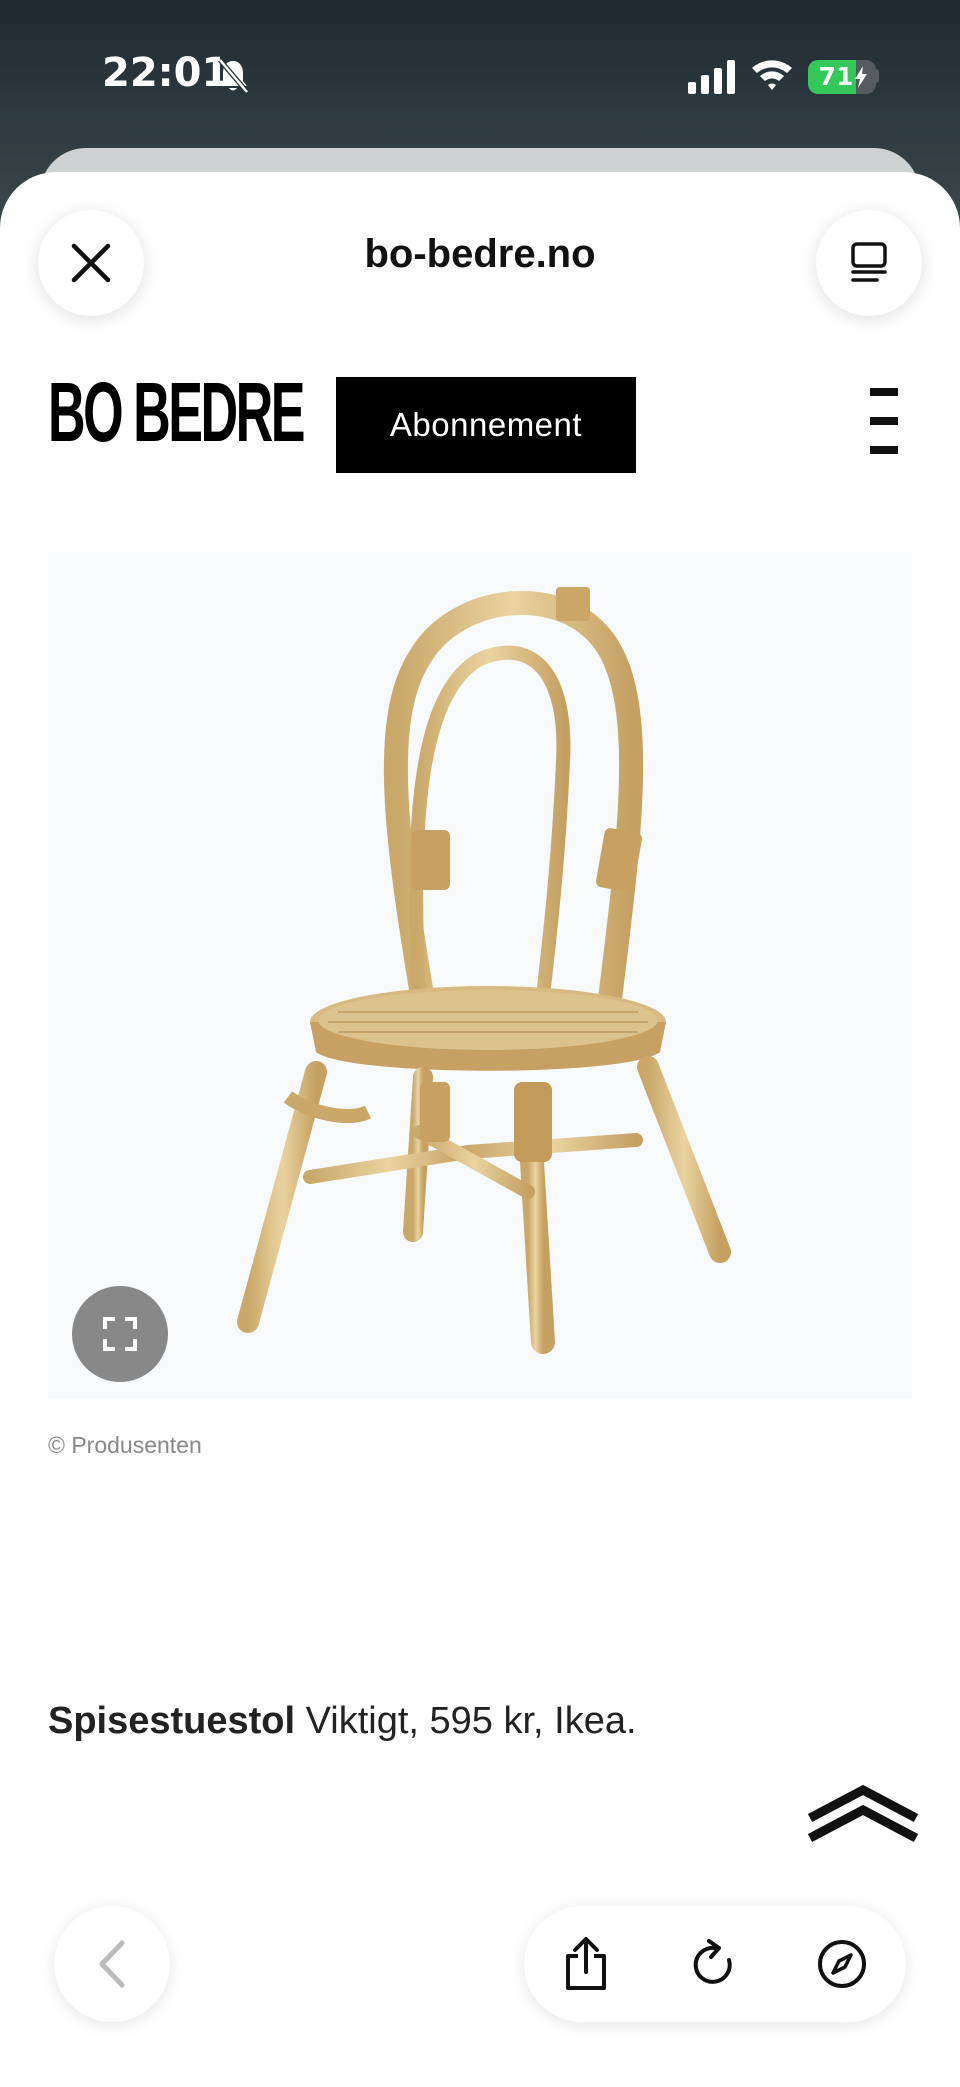 This screenshot has height=2087, width=960. What do you see at coordinates (863, 1812) in the screenshot?
I see `scroll-to-top-icon` at bounding box center [863, 1812].